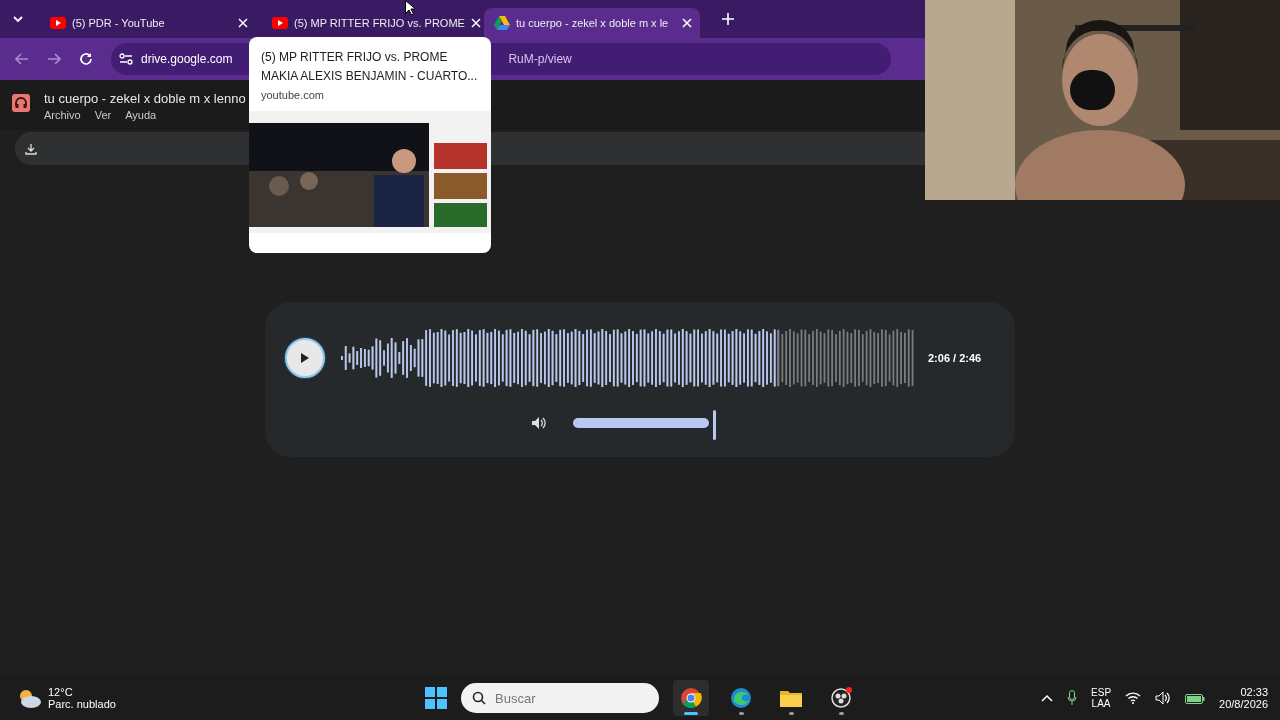 Image resolution: width=1280 pixels, height=720 pixels. What do you see at coordinates (54, 59) in the screenshot?
I see `forward-icon` at bounding box center [54, 59].